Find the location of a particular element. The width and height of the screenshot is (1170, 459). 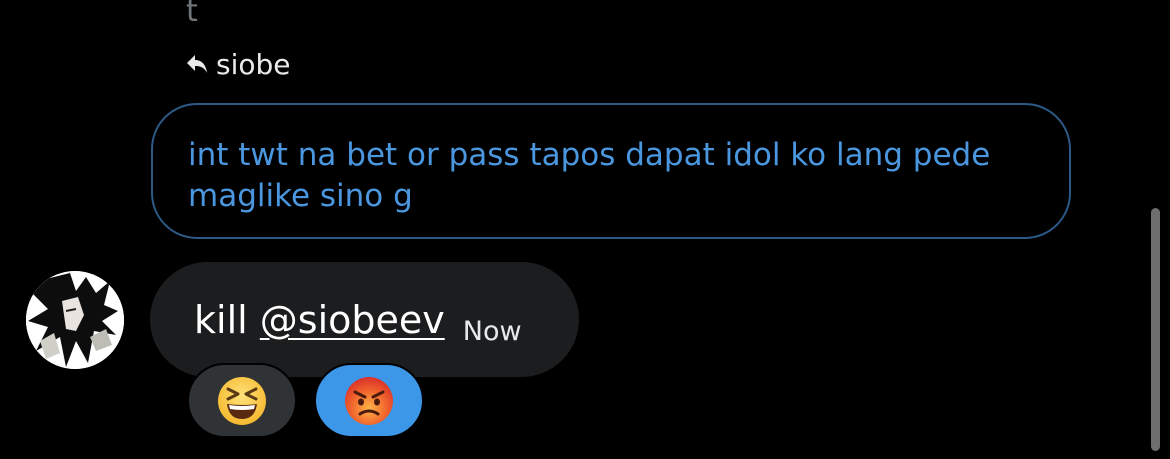

avatar is located at coordinates (75, 320).